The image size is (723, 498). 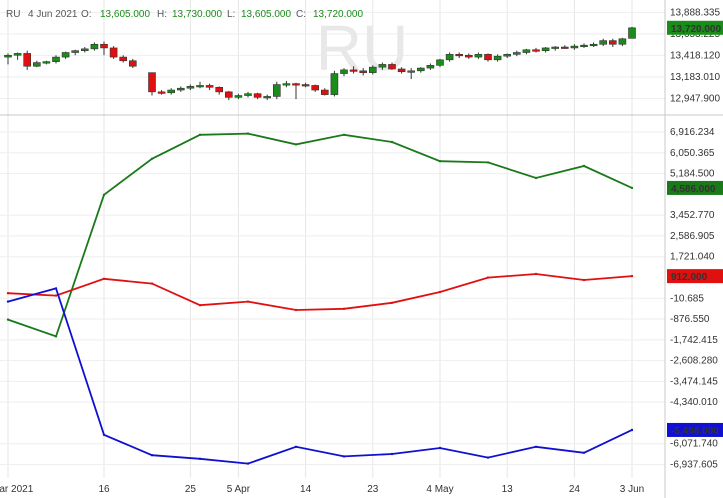 I want to click on x-tick-label: 14, so click(x=306, y=489).